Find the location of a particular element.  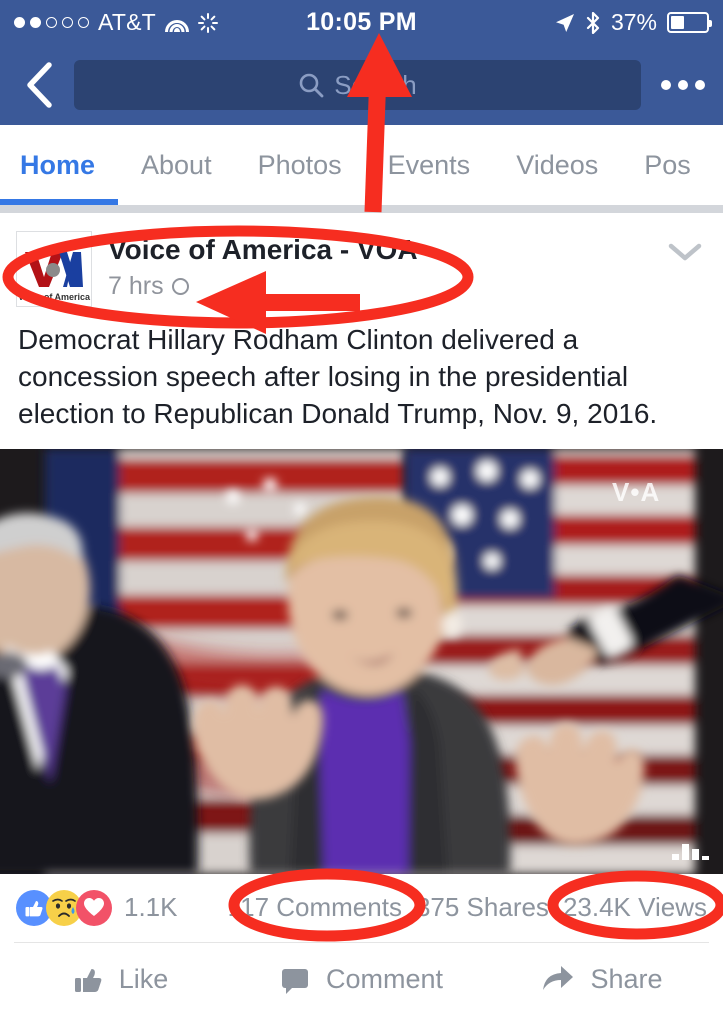

back-button is located at coordinates (39, 85).